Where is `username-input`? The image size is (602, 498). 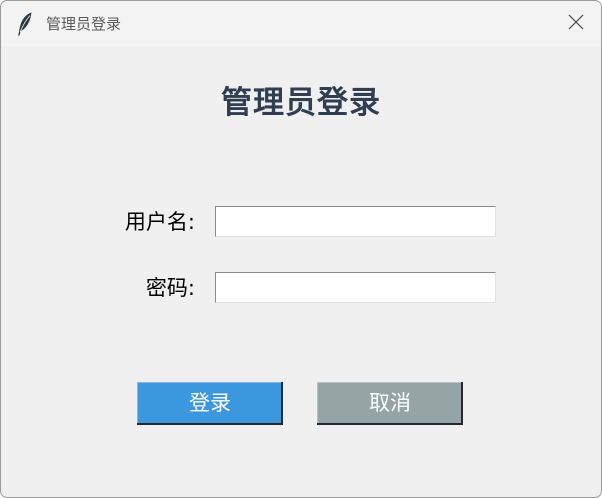
username-input is located at coordinates (355, 221).